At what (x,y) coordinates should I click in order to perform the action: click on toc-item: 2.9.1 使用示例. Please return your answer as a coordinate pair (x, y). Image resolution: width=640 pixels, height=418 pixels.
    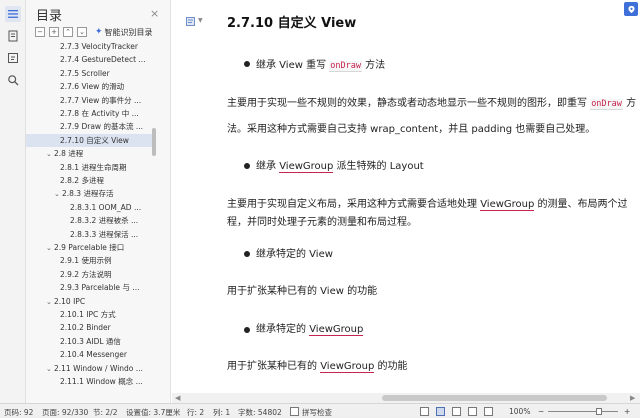
    Looking at the image, I should click on (104, 260).